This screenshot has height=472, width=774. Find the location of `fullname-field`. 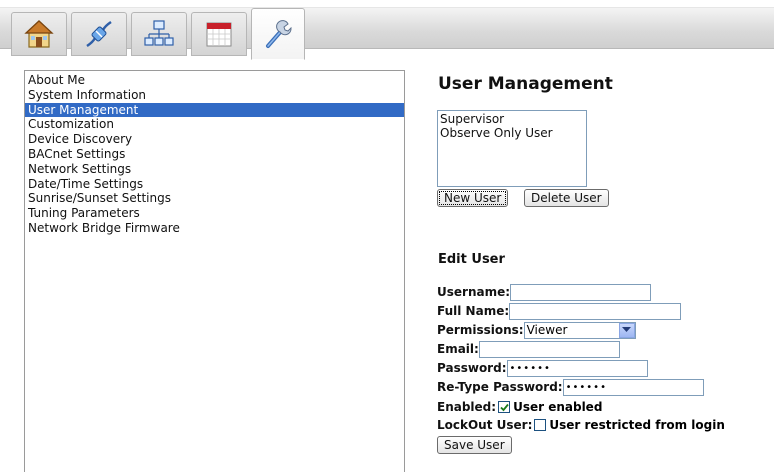

fullname-field is located at coordinates (595, 311).